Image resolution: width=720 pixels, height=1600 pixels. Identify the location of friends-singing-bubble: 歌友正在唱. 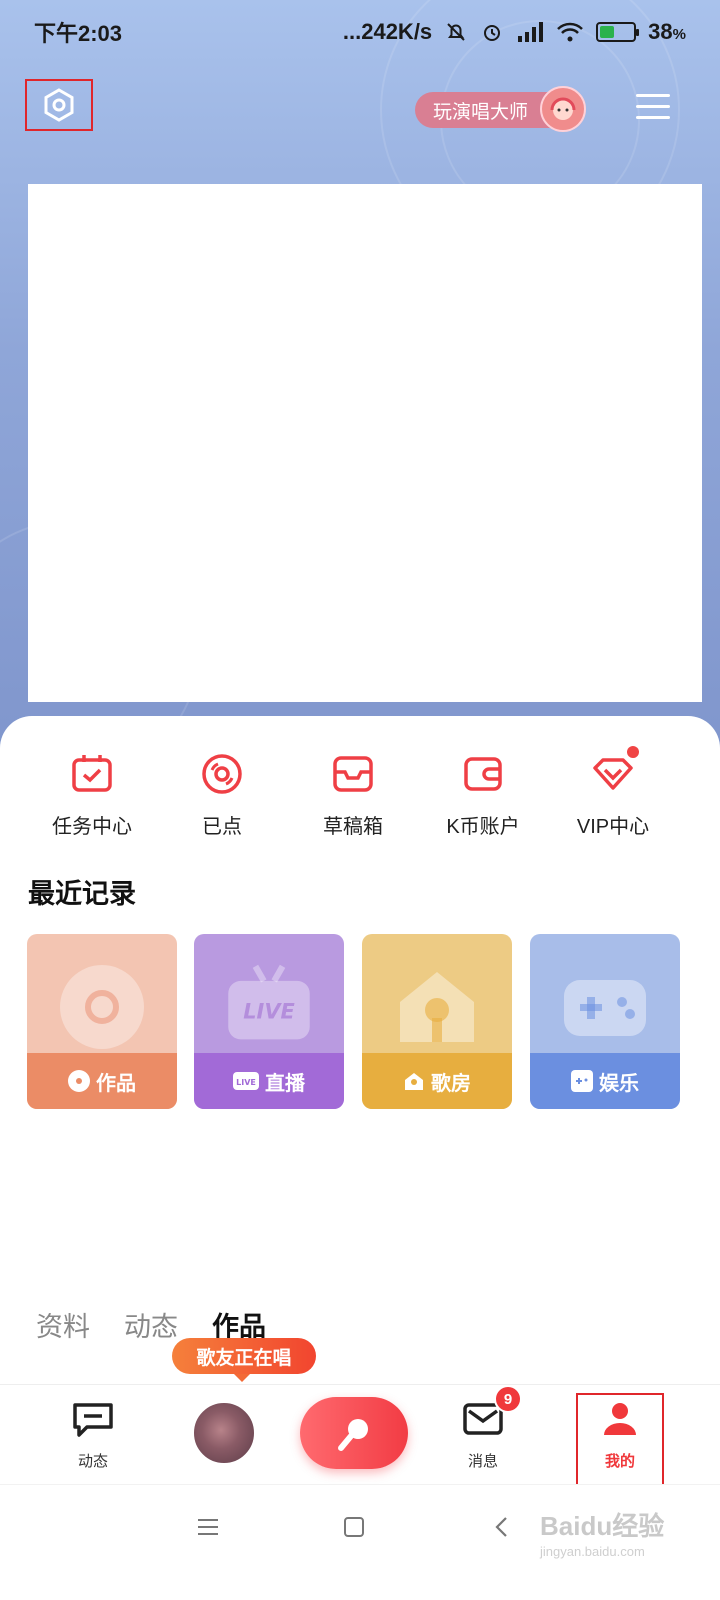
(244, 1360).